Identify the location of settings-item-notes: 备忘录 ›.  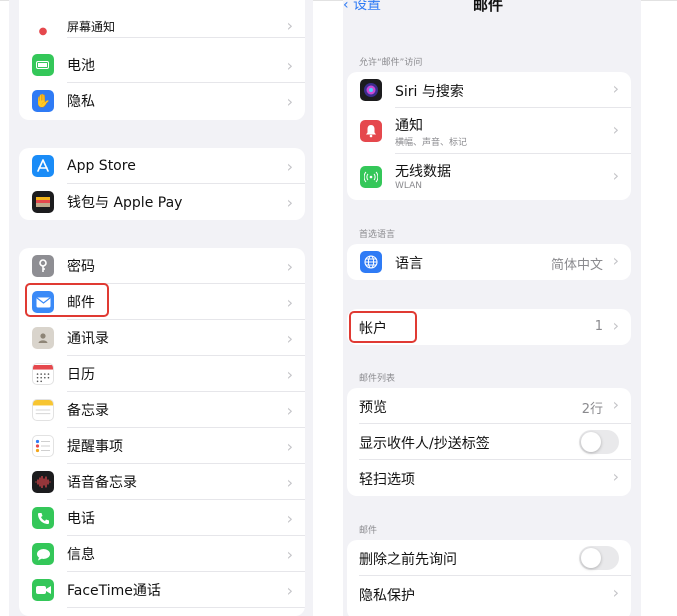
(162, 410).